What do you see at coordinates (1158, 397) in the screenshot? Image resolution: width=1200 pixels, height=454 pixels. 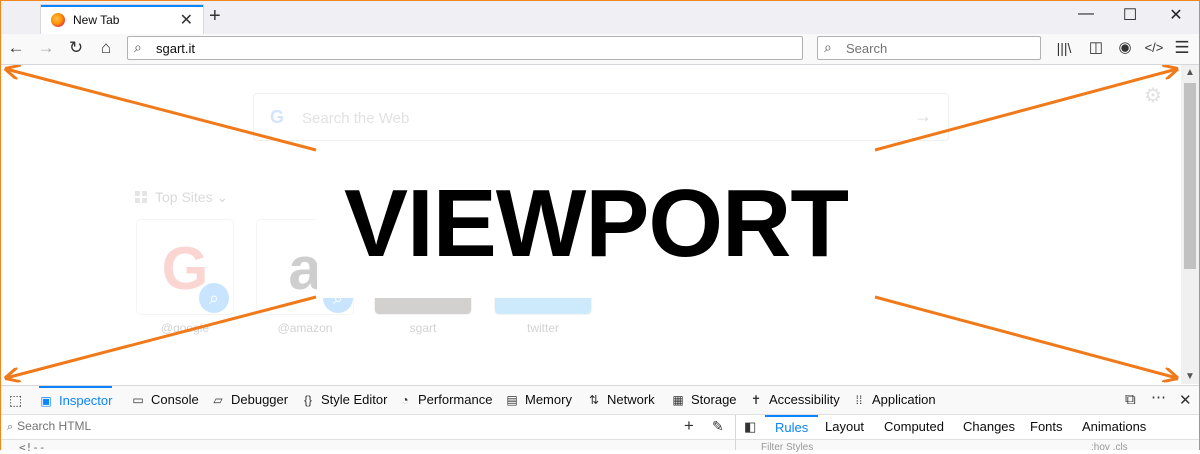 I see `more-options-icon: ⋯` at bounding box center [1158, 397].